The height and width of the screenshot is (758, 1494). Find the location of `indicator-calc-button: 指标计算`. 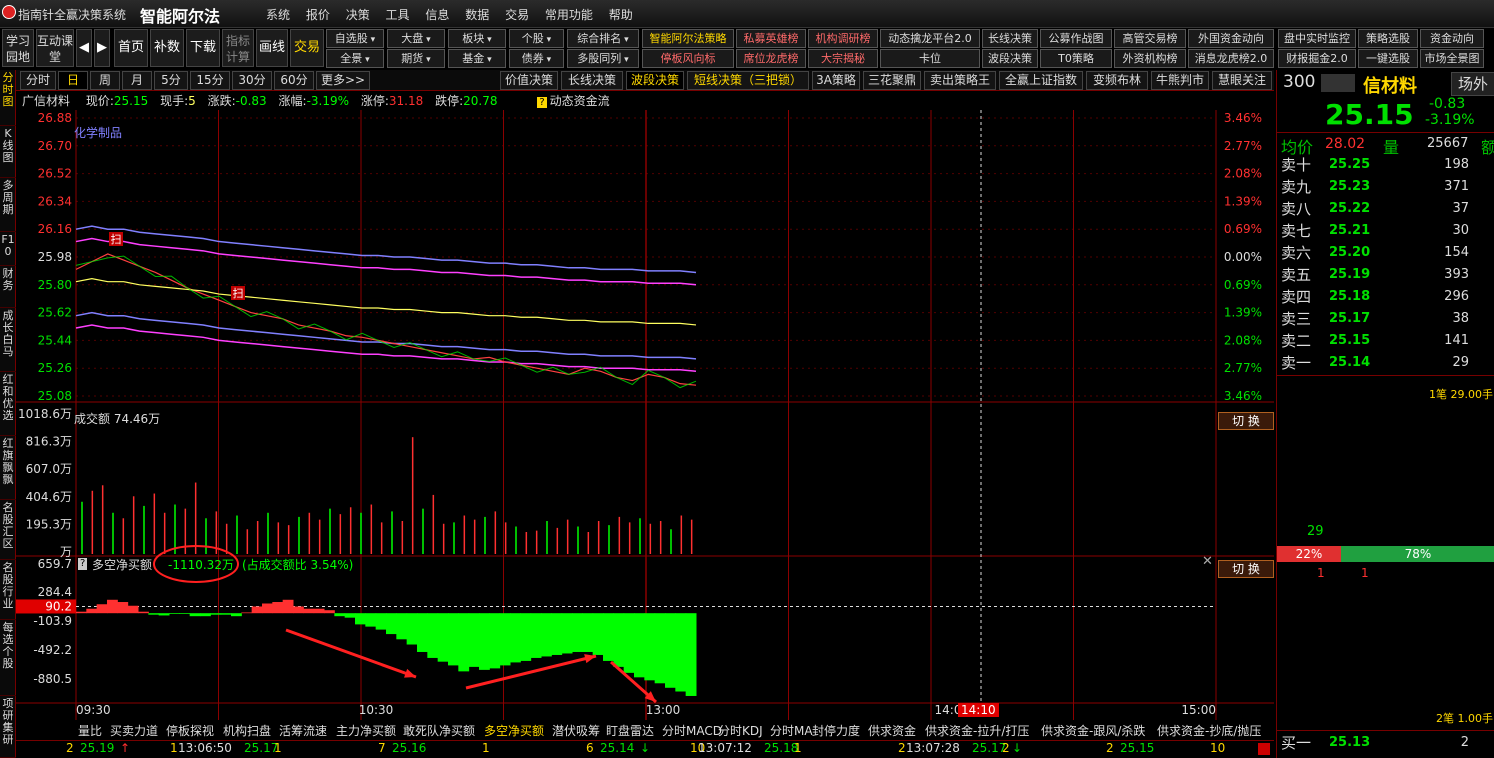

indicator-calc-button: 指标计算 is located at coordinates (238, 48).